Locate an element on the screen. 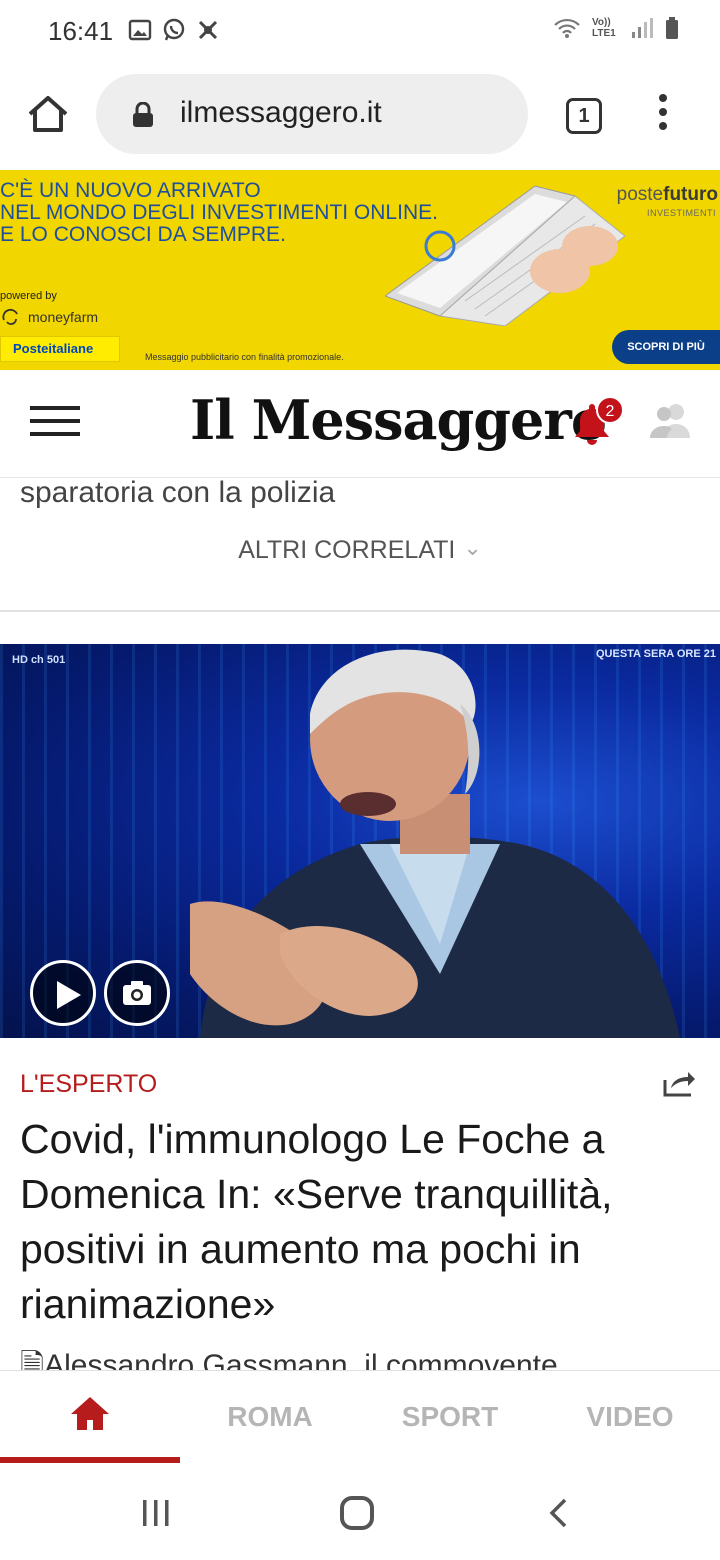  status-bar: 16:41 Vo)) LTE1 is located at coordinates (360, 31).